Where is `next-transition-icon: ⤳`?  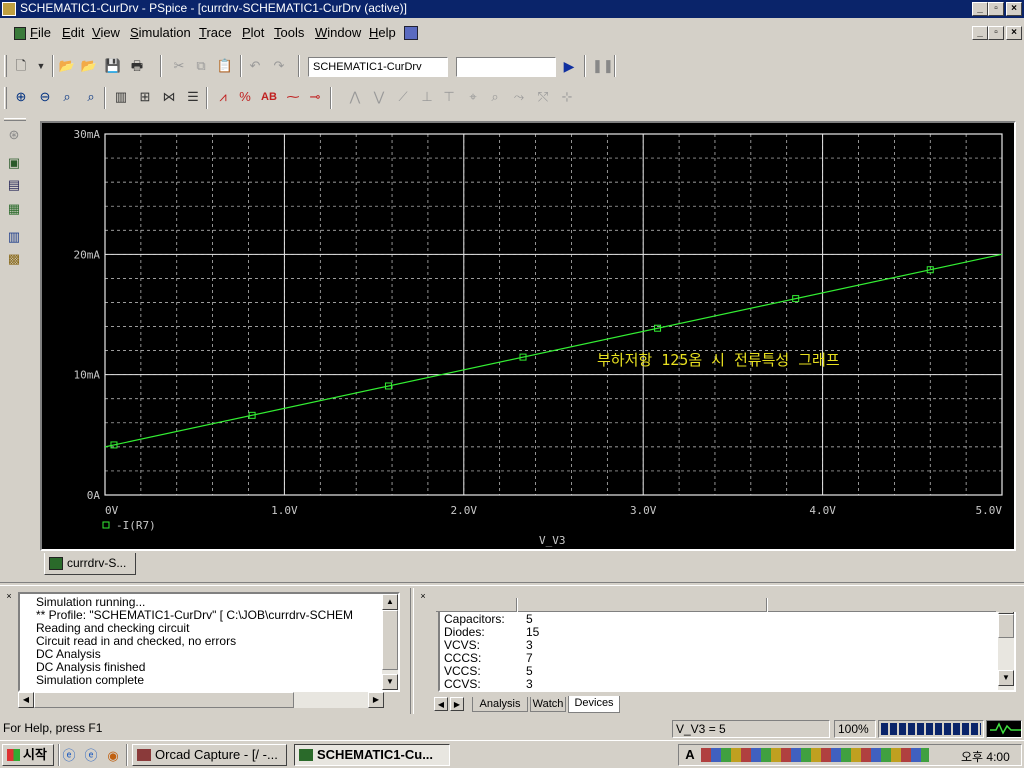
next-transition-icon: ⤳ is located at coordinates (519, 97).